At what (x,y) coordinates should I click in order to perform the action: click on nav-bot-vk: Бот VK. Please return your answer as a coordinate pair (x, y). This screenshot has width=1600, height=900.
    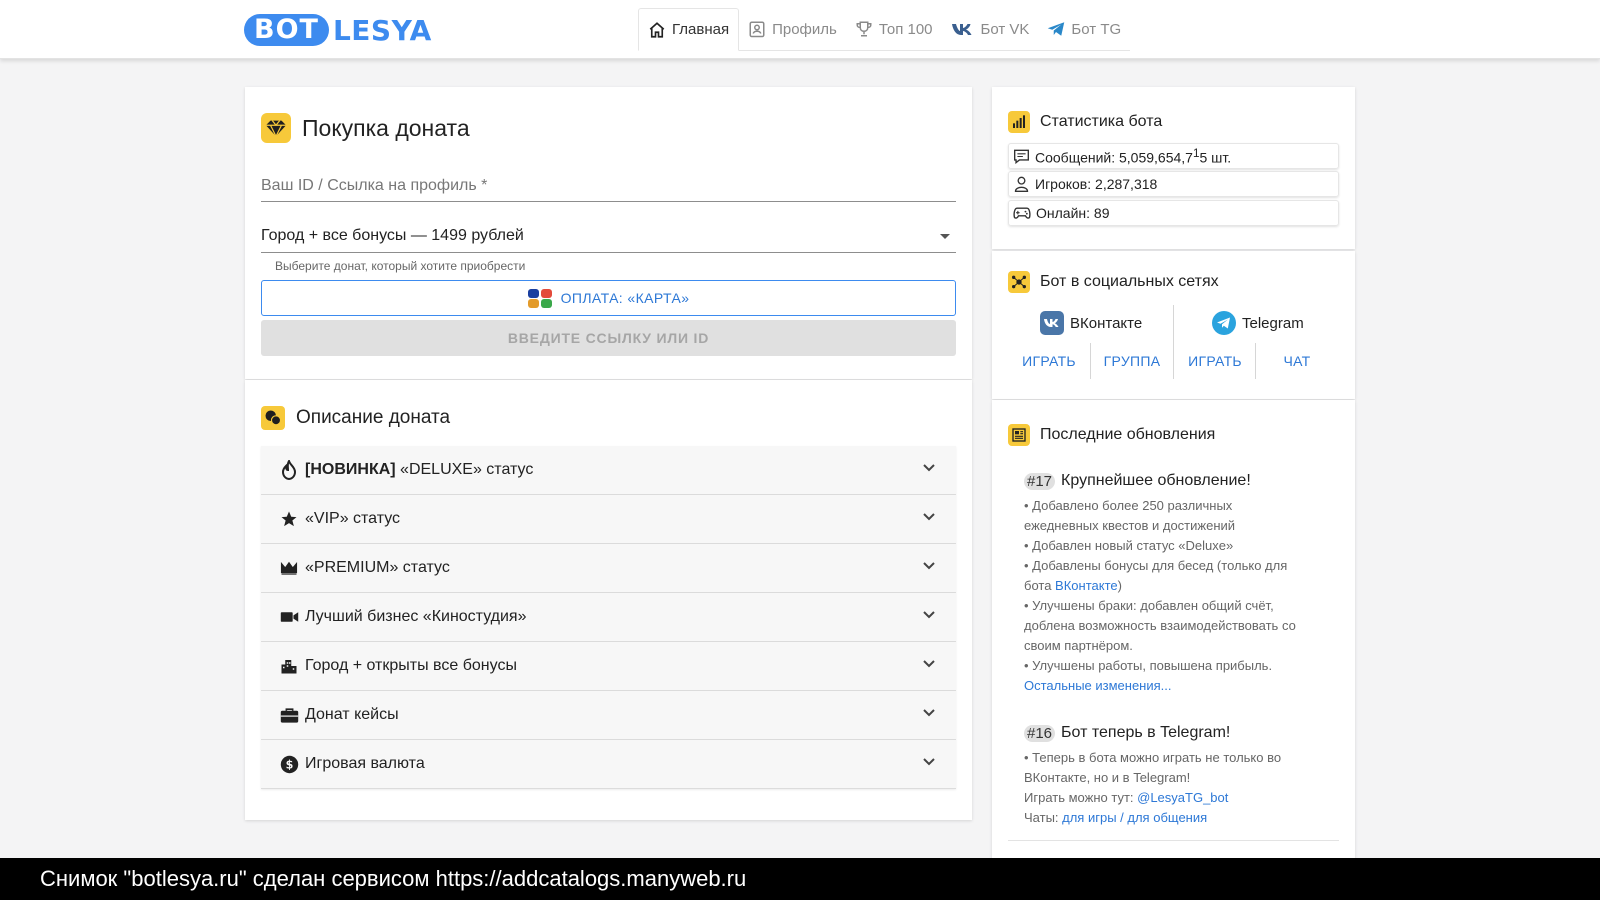
    Looking at the image, I should click on (990, 29).